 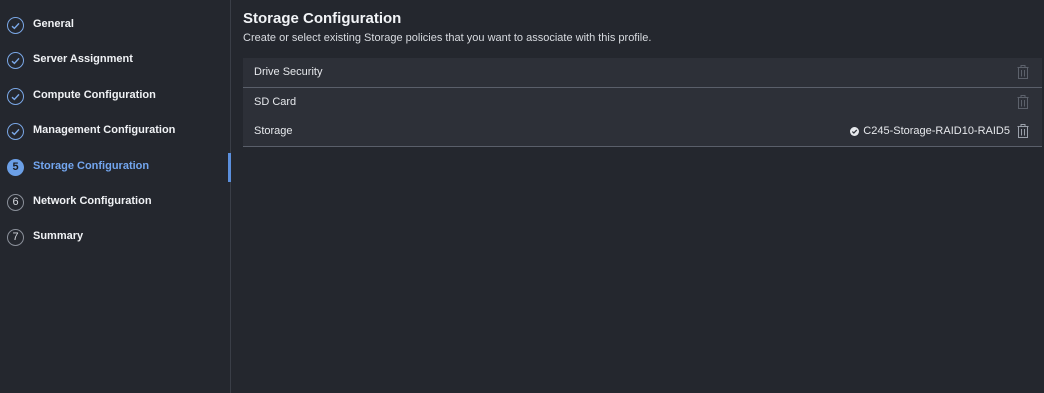 I want to click on step-number-badge: 5, so click(x=15, y=167).